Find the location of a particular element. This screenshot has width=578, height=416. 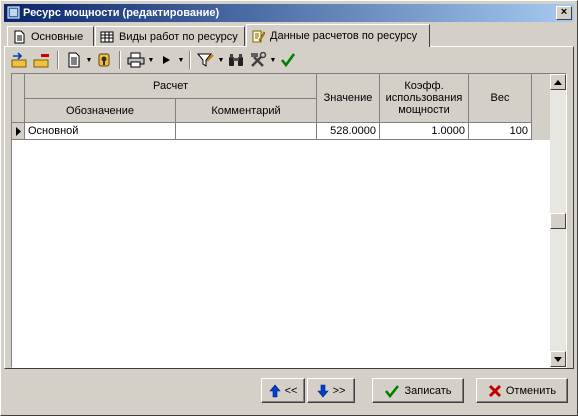

search-button is located at coordinates (236, 60).